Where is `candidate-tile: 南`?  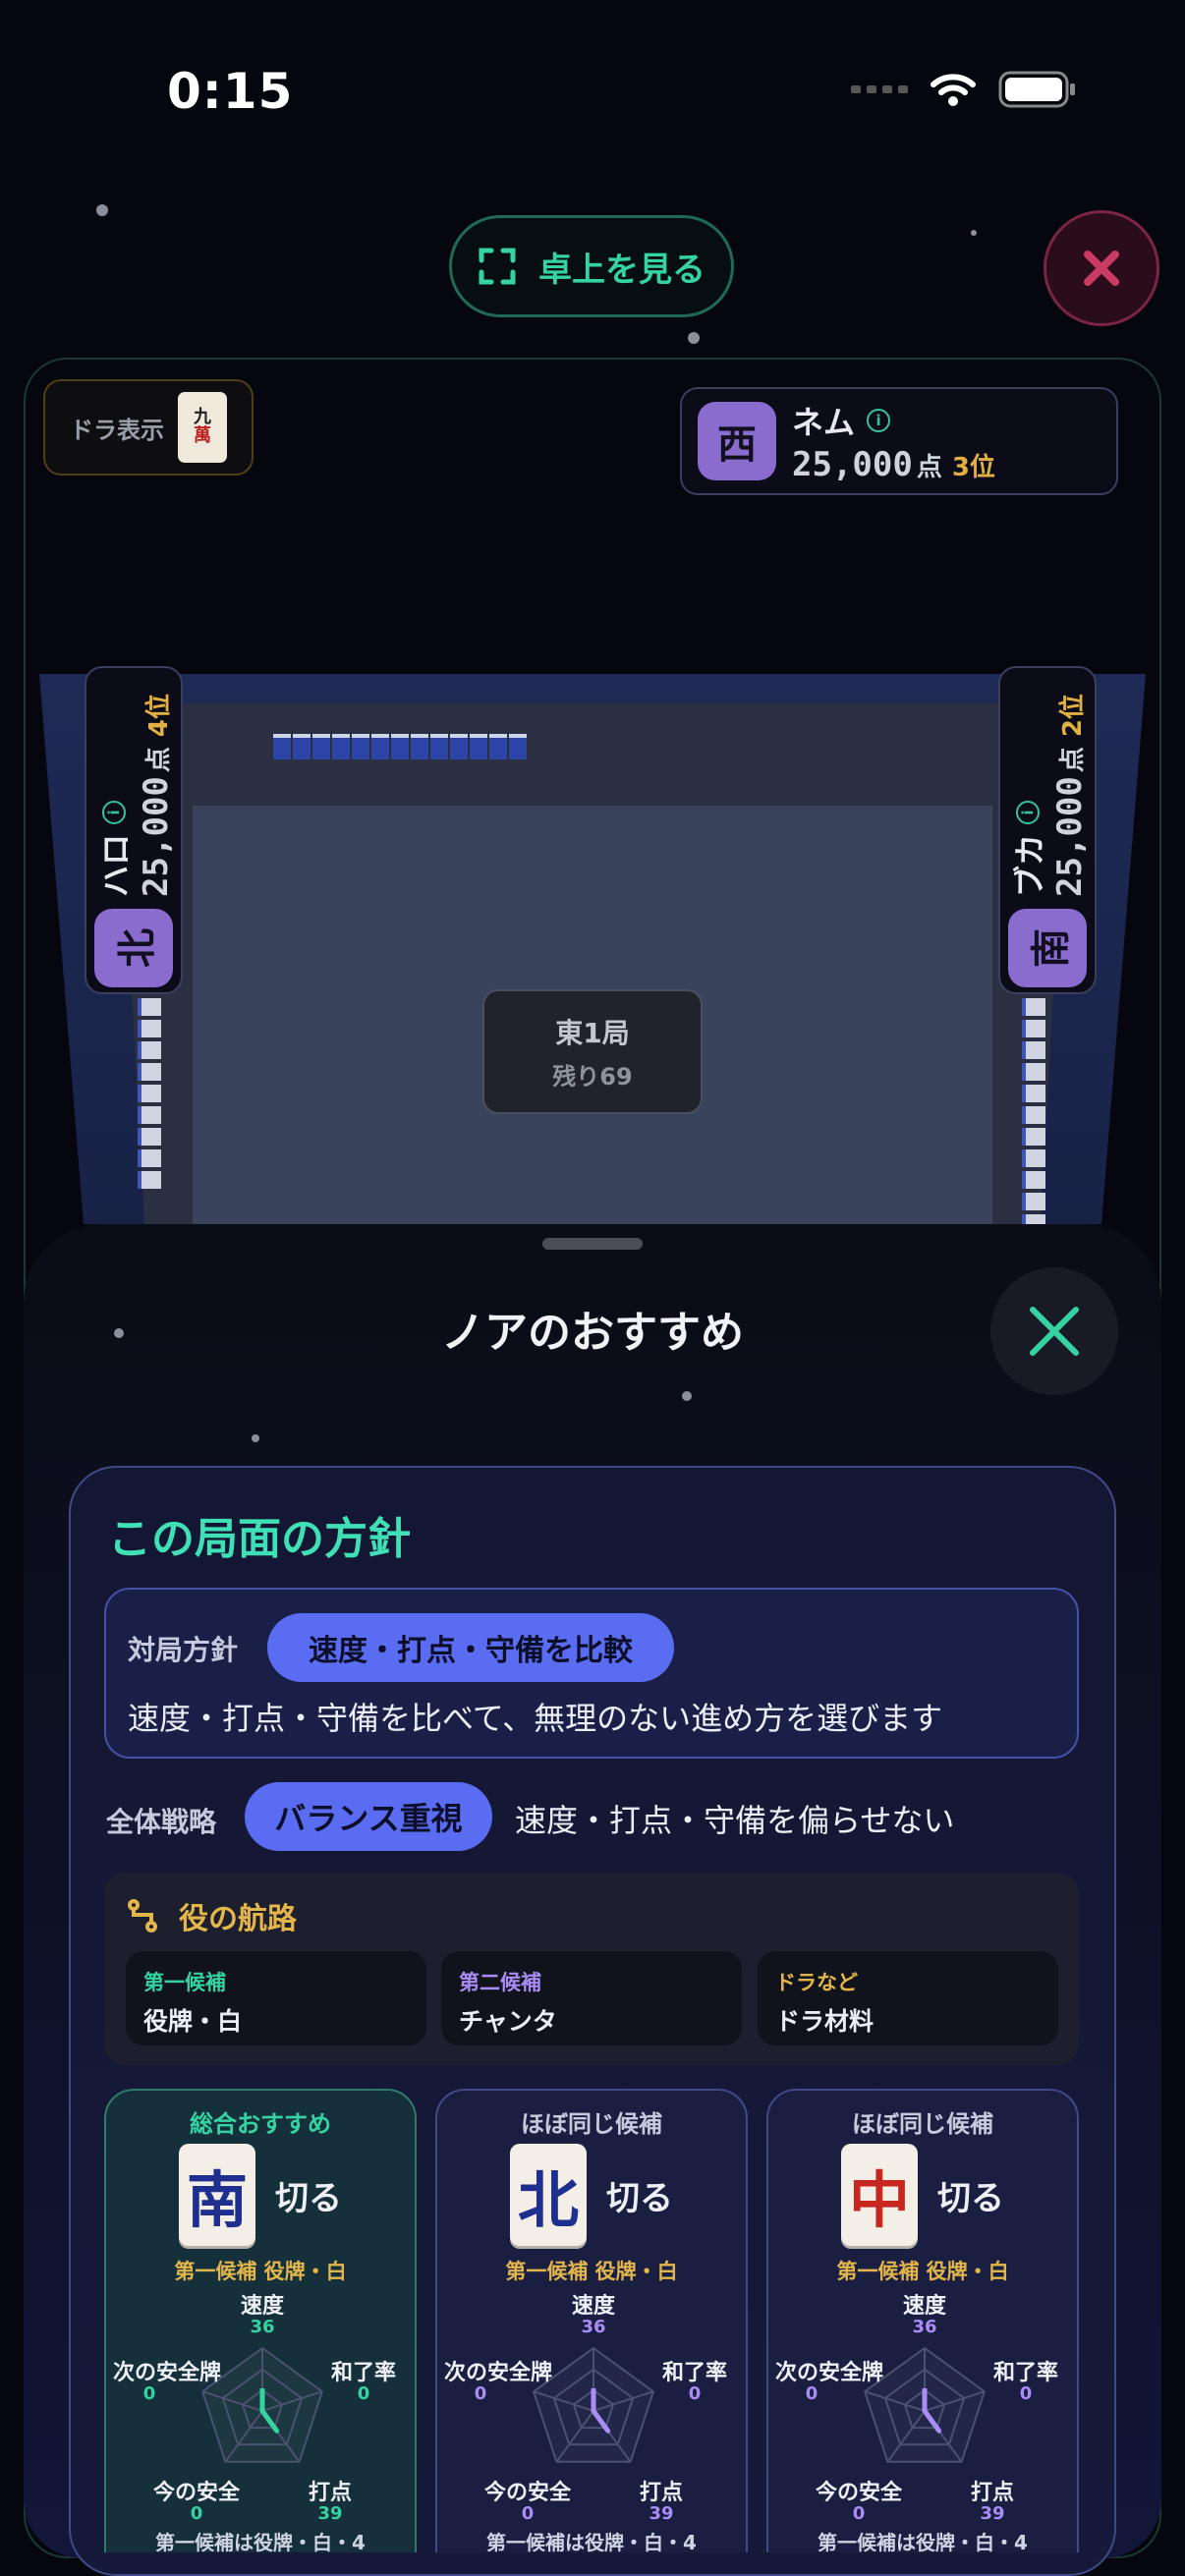
candidate-tile: 南 is located at coordinates (217, 2195).